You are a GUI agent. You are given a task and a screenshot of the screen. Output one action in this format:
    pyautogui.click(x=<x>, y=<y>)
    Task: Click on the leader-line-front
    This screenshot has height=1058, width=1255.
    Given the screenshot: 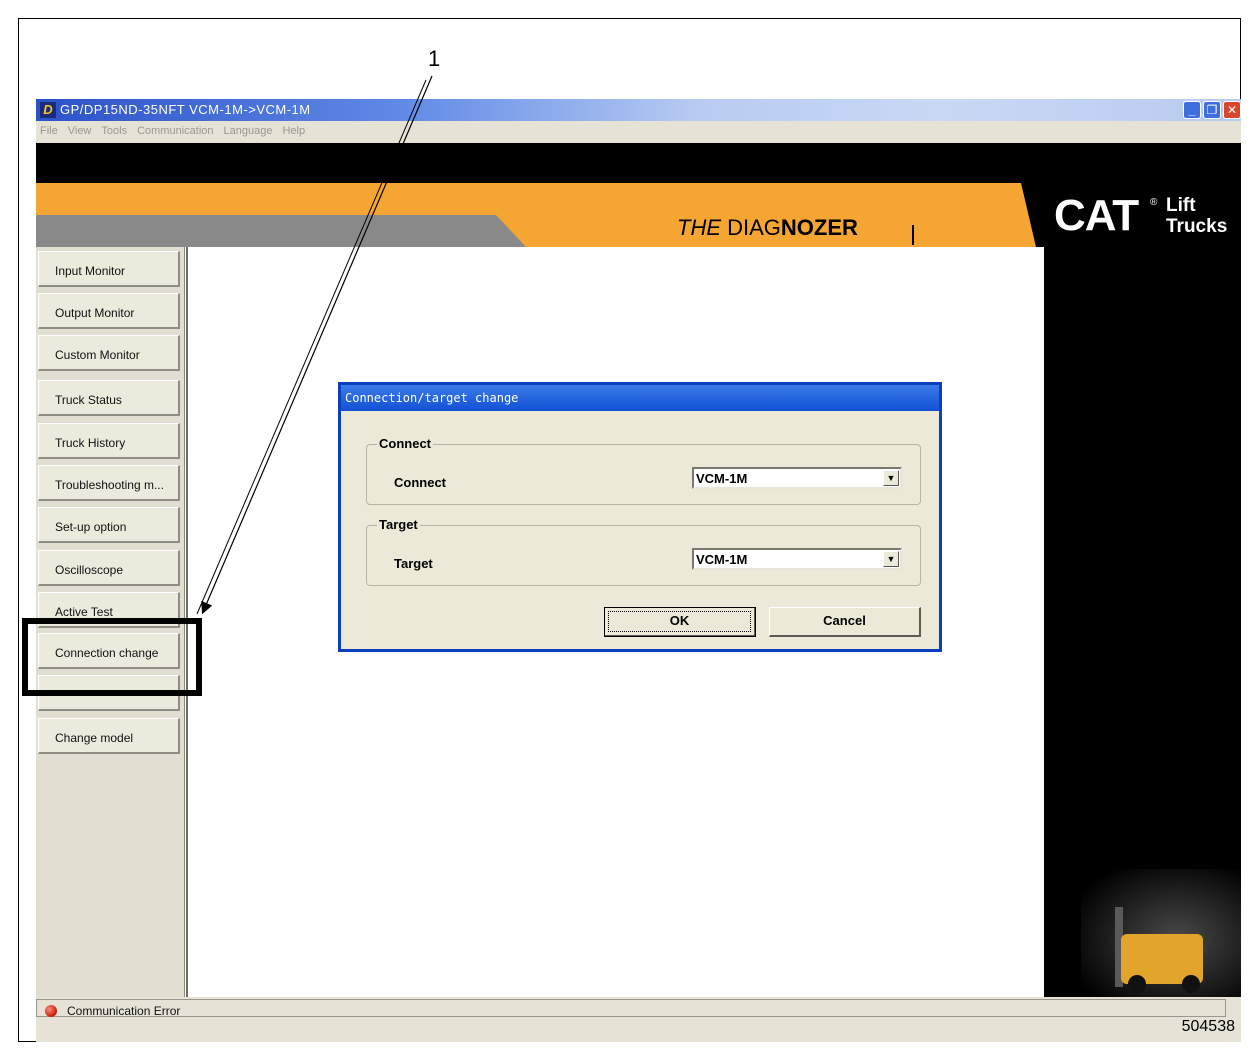 What is the action you would take?
    pyautogui.click(x=317, y=345)
    